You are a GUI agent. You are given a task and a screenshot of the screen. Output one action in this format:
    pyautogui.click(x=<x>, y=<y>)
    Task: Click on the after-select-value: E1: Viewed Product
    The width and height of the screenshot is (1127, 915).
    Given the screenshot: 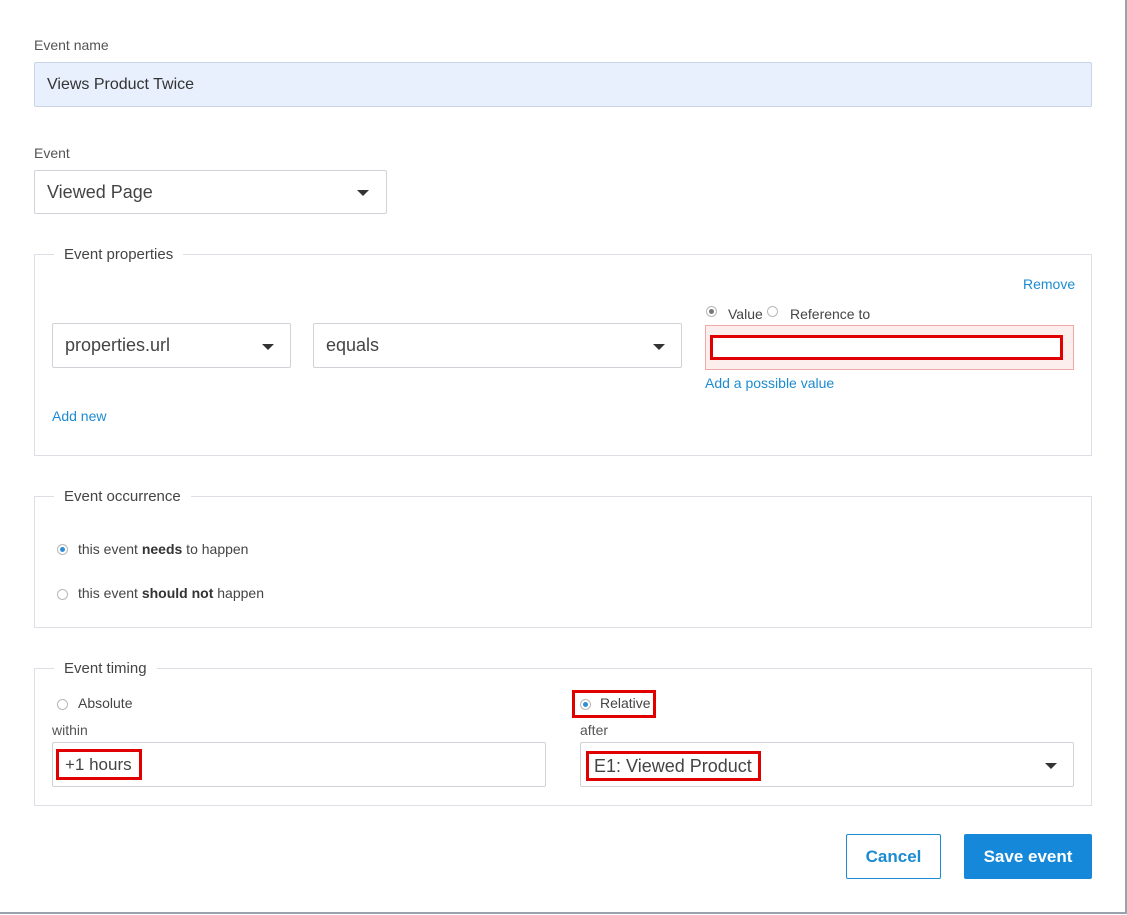 What is the action you would take?
    pyautogui.click(x=673, y=766)
    